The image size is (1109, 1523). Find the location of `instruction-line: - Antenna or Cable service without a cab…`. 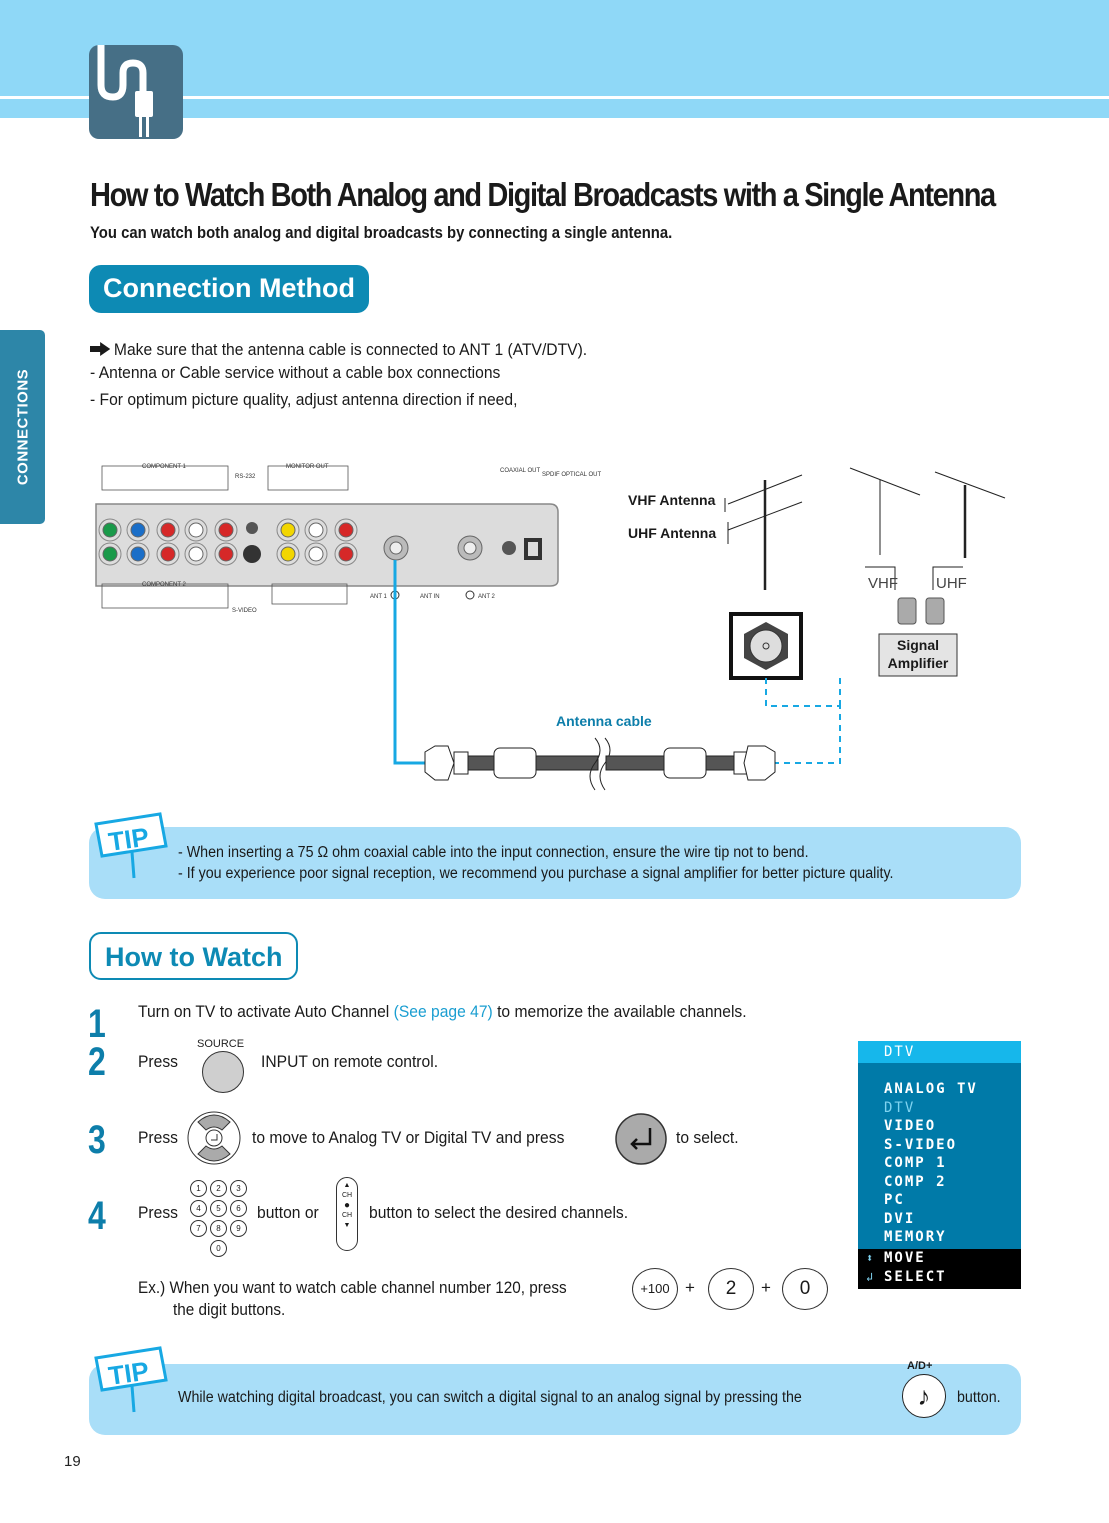

instruction-line: - Antenna or Cable service without a cab… is located at coordinates (295, 372).